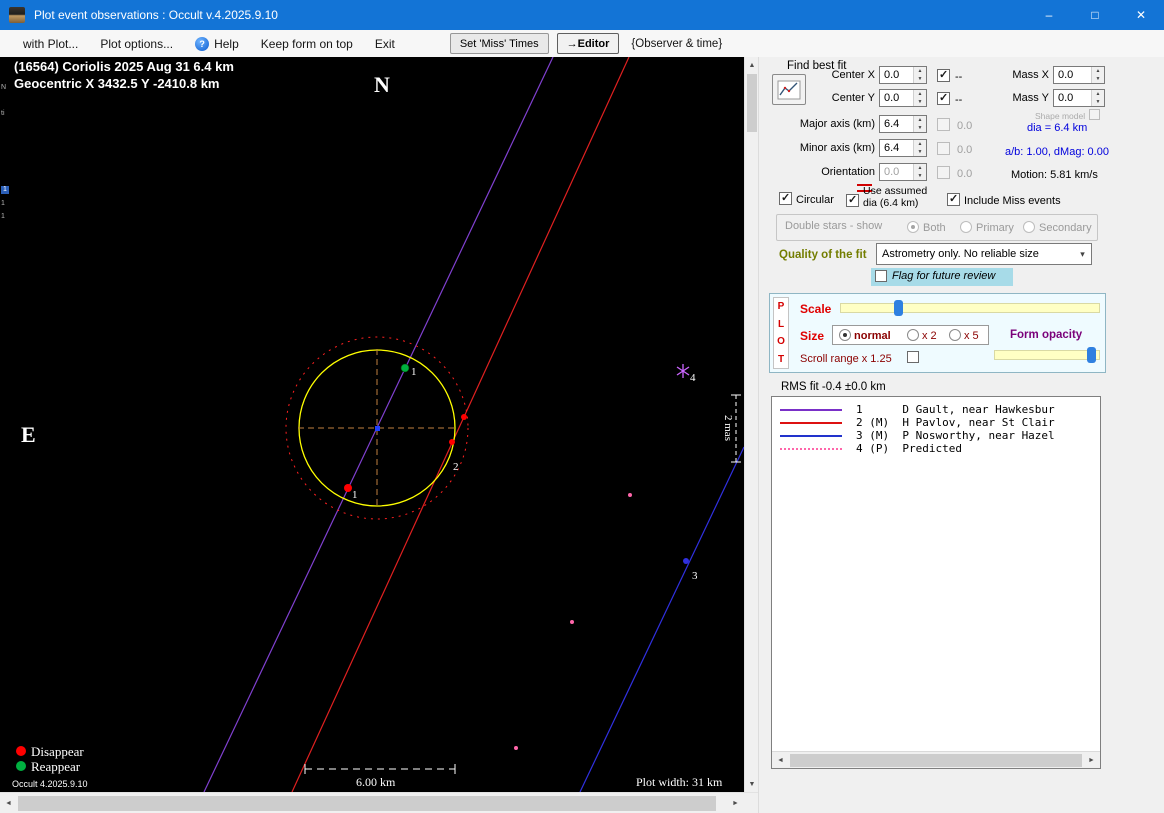  What do you see at coordinates (1012, 201) in the screenshot?
I see `include-miss-label: Include Miss events` at bounding box center [1012, 201].